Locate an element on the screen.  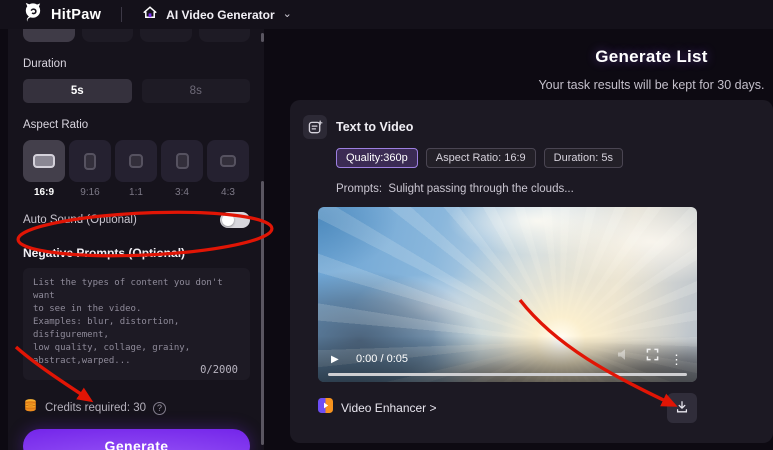
kebab-menu-icon: ⋮ is located at coordinates (676, 360).